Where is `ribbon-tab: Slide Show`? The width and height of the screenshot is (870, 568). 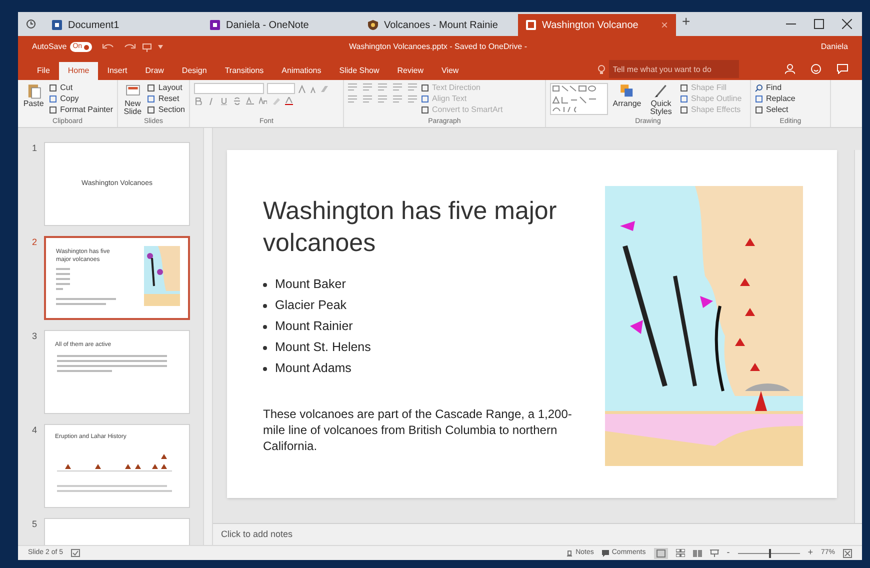
ribbon-tab: Slide Show is located at coordinates (359, 71).